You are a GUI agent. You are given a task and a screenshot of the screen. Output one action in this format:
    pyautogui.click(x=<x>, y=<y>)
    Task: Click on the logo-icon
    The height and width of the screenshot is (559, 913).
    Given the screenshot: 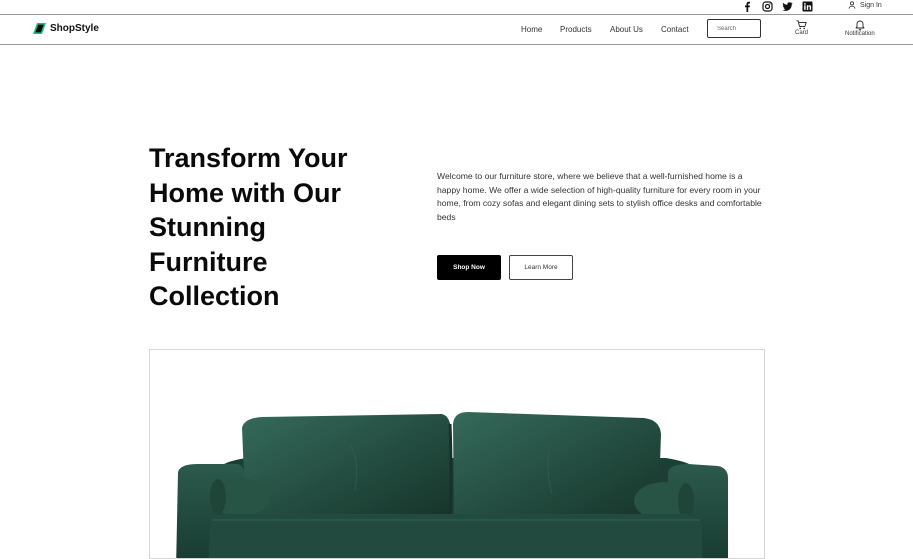 What is the action you would take?
    pyautogui.click(x=39, y=28)
    